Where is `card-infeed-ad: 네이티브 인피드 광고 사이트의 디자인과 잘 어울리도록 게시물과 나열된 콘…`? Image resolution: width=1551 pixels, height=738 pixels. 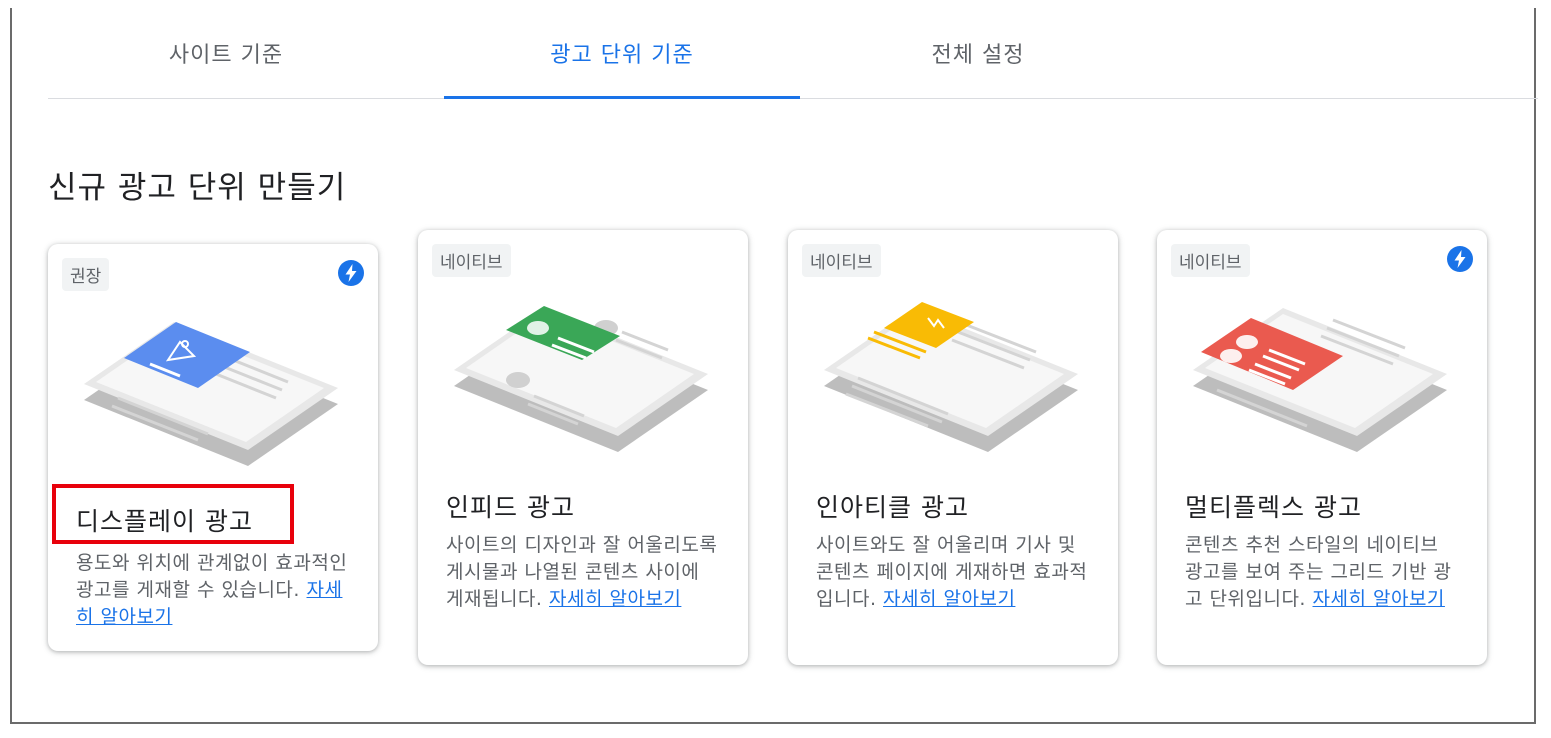
card-infeed-ad: 네이티브 인피드 광고 사이트의 디자인과 잘 어울리도록 게시물과 나열된 콘… is located at coordinates (583, 447).